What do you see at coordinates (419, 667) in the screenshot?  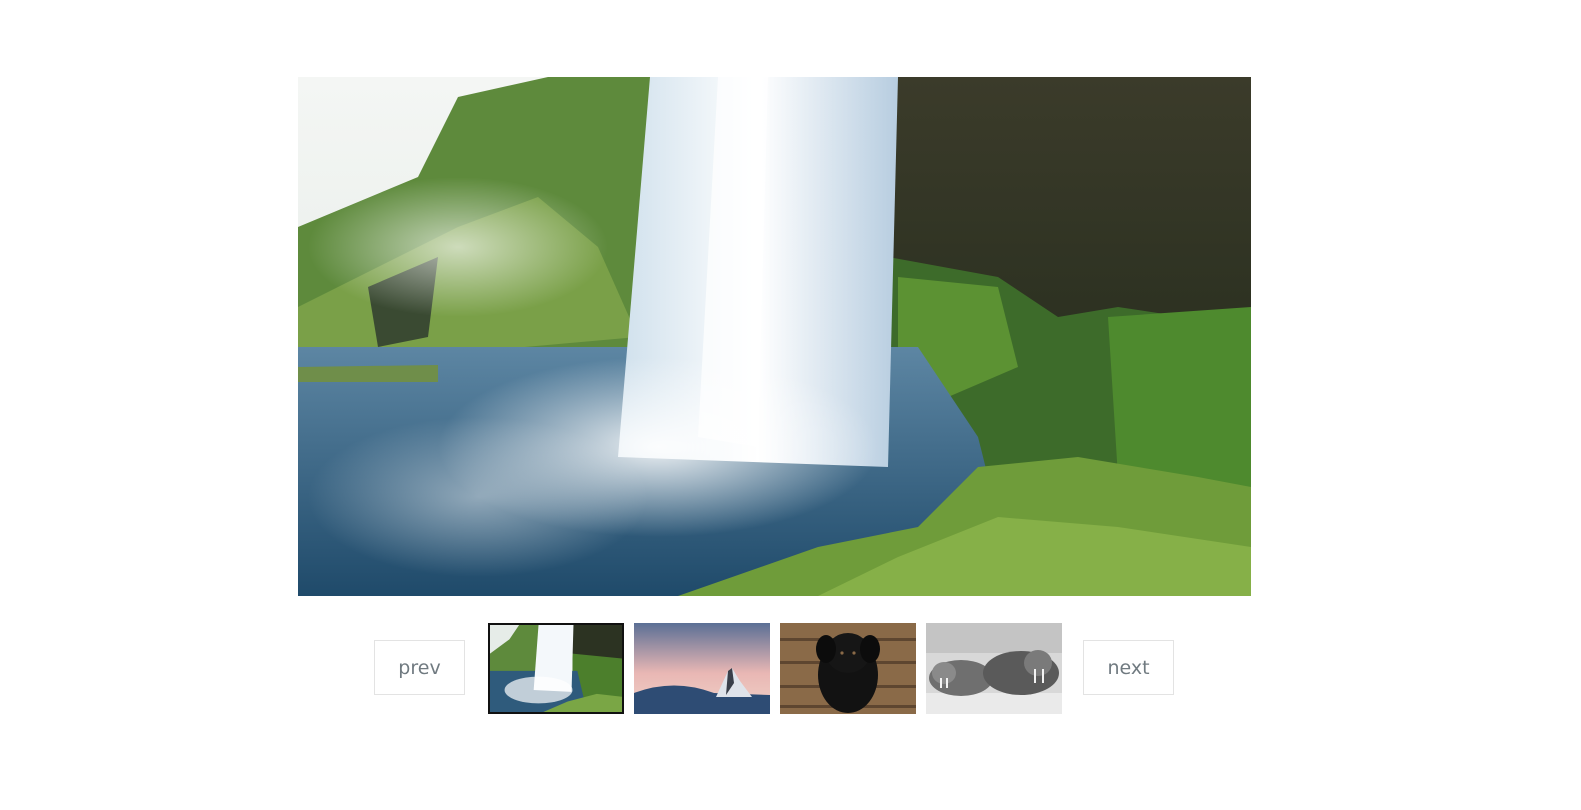 I see `prev-button: prev` at bounding box center [419, 667].